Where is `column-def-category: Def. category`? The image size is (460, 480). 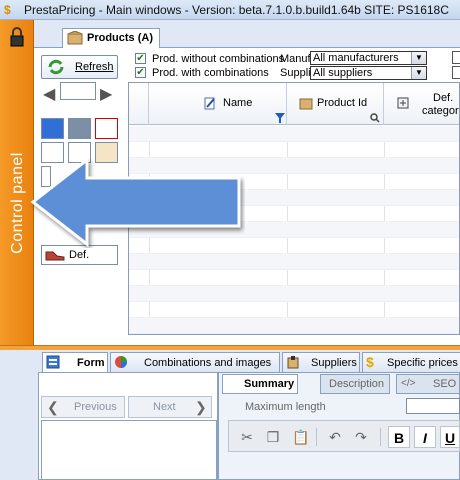
column-def-category: Def. category is located at coordinates (422, 104).